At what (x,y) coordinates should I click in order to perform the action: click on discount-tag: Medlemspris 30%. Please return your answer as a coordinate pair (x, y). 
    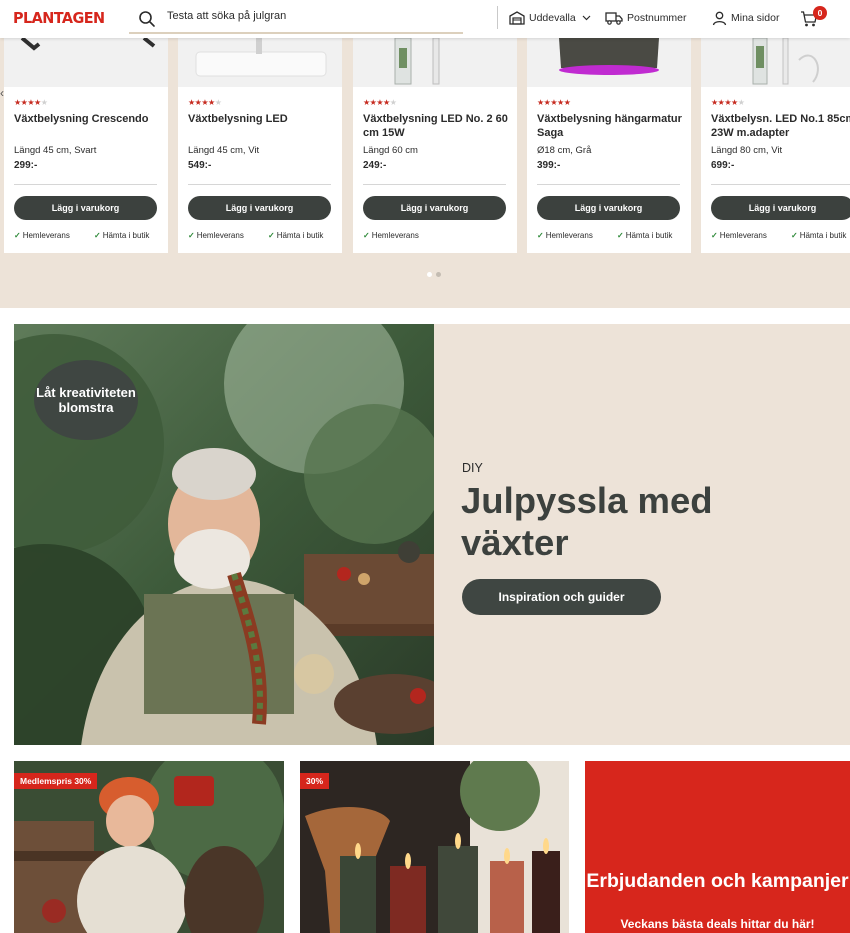
    Looking at the image, I should click on (56, 781).